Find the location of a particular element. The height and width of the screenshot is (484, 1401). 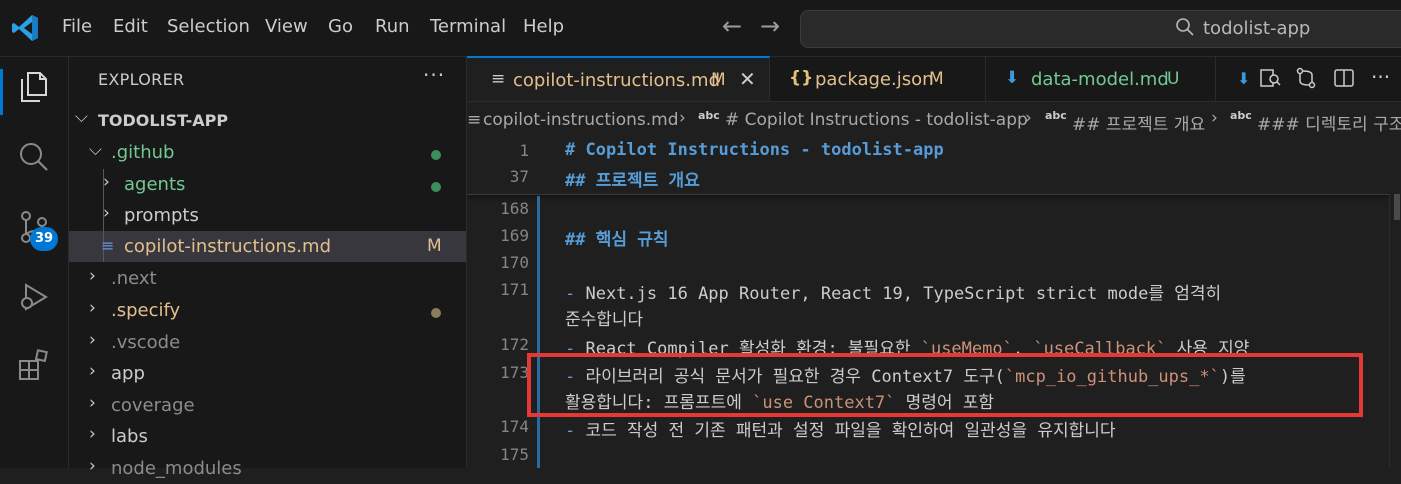

close-icon: ✕ is located at coordinates (747, 79).